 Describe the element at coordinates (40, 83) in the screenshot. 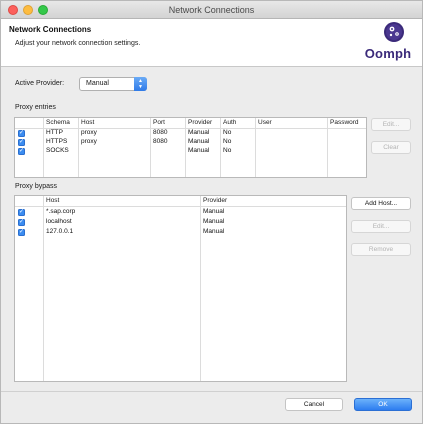

I see `active-provider-label: Active Provider:` at that location.